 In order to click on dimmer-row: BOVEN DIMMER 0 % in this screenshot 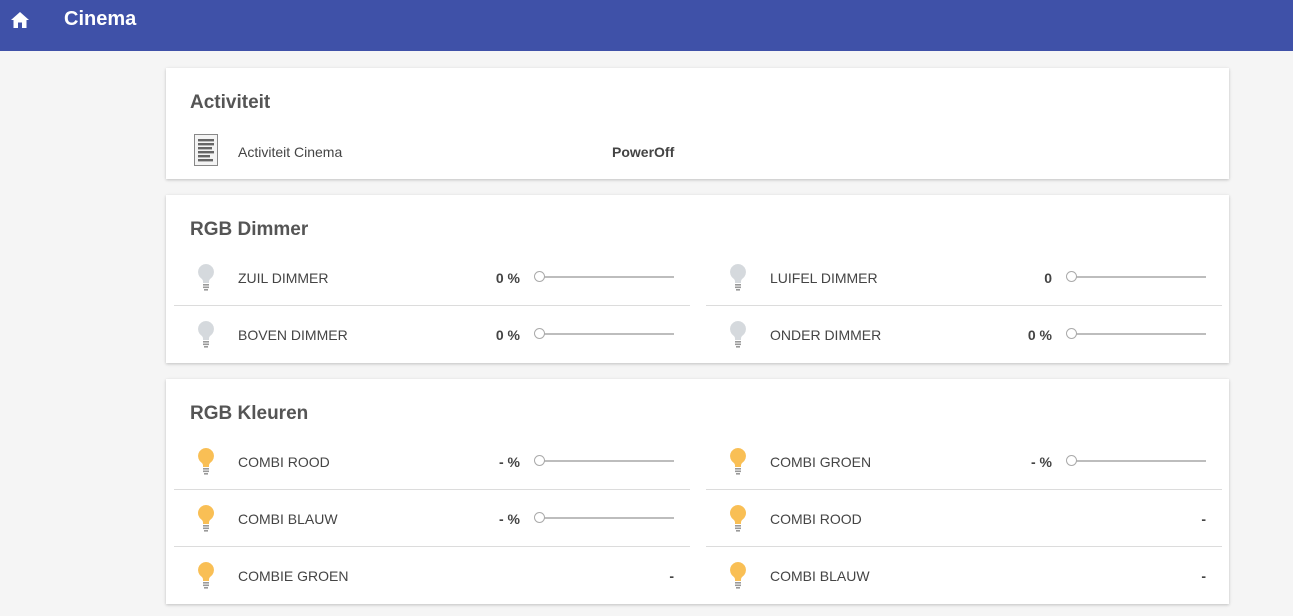, I will do `click(432, 334)`.